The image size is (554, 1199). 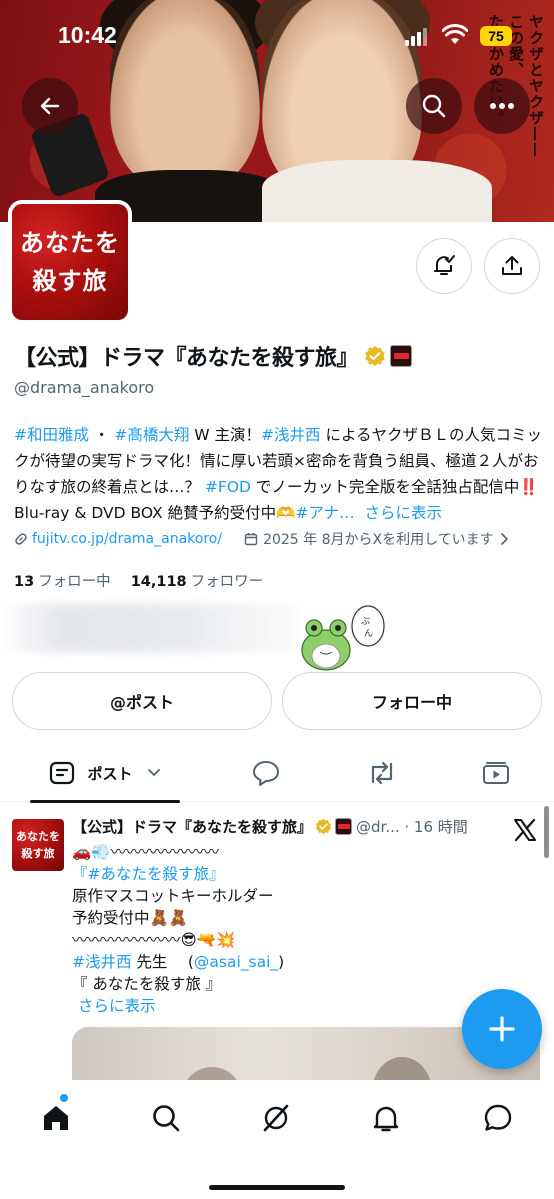 I want to click on share-icon, so click(x=512, y=265).